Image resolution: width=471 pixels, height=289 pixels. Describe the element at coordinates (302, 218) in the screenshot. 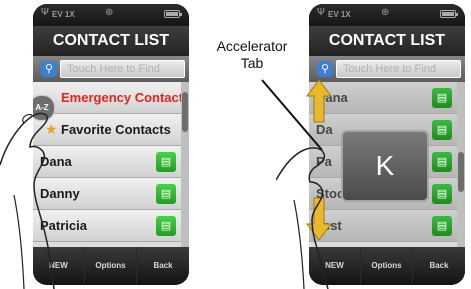

I see `right-hand-illustration` at that location.